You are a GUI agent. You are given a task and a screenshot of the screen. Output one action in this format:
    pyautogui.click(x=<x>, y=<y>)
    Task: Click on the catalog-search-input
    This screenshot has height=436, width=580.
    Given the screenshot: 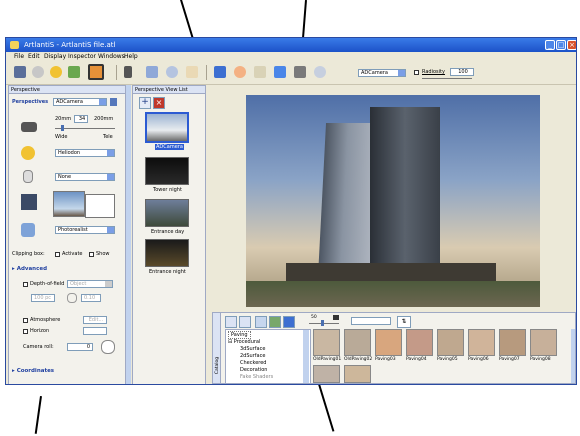 What is the action you would take?
    pyautogui.click(x=371, y=321)
    